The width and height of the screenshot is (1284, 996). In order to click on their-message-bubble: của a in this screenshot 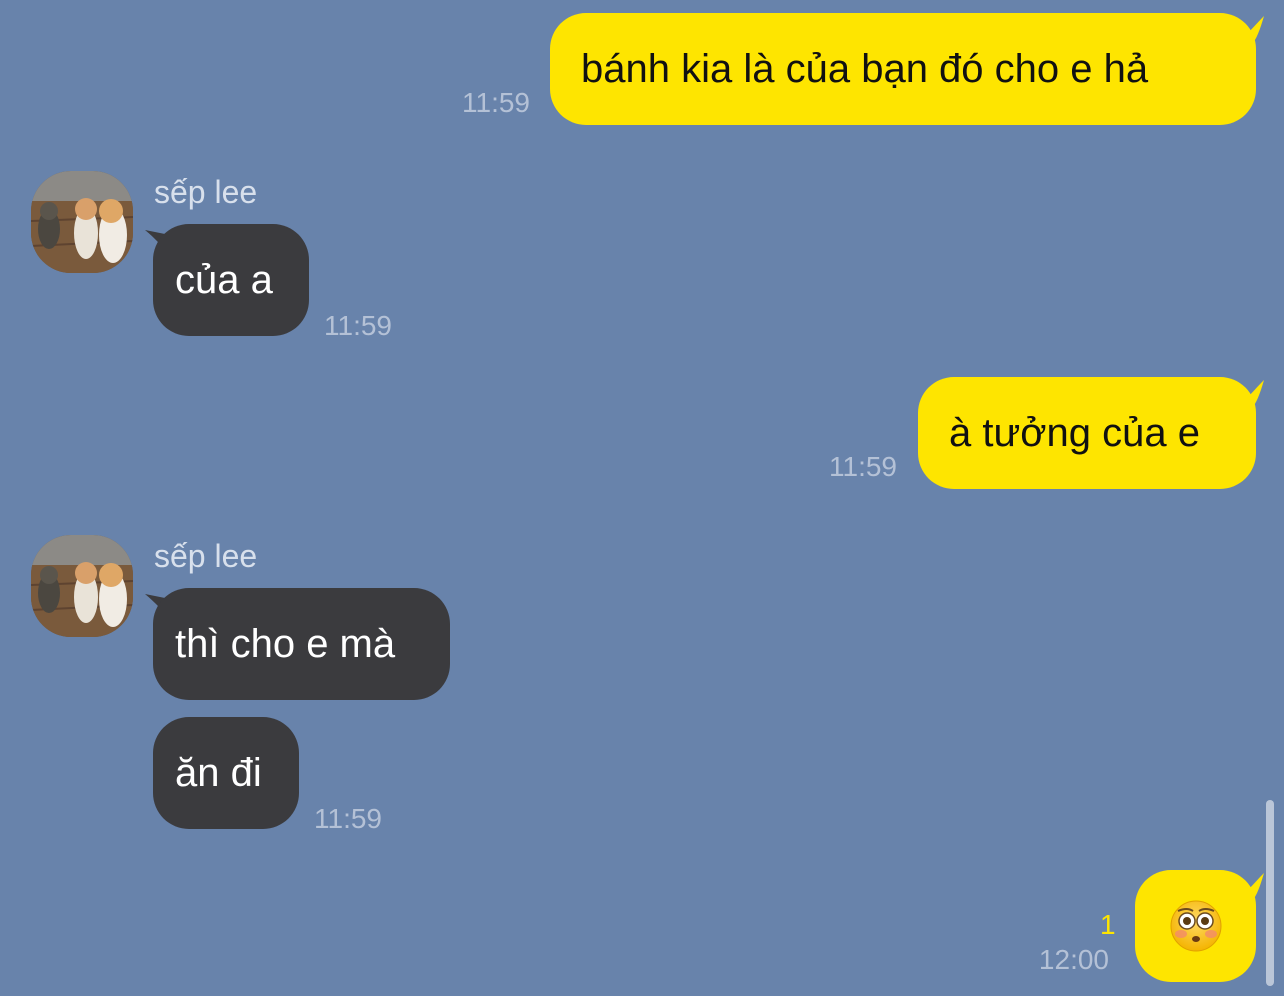, I will do `click(231, 280)`.